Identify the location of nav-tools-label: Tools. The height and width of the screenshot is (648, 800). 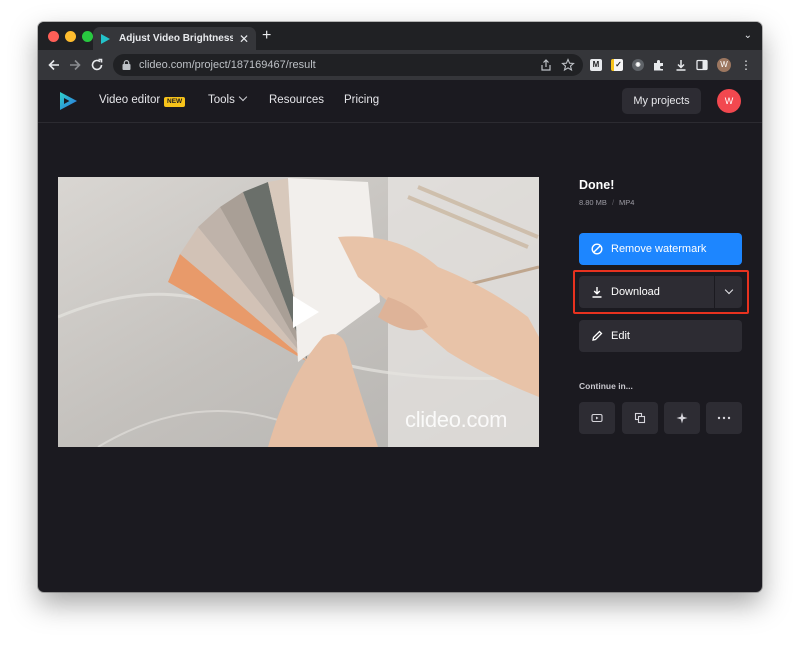
(221, 100).